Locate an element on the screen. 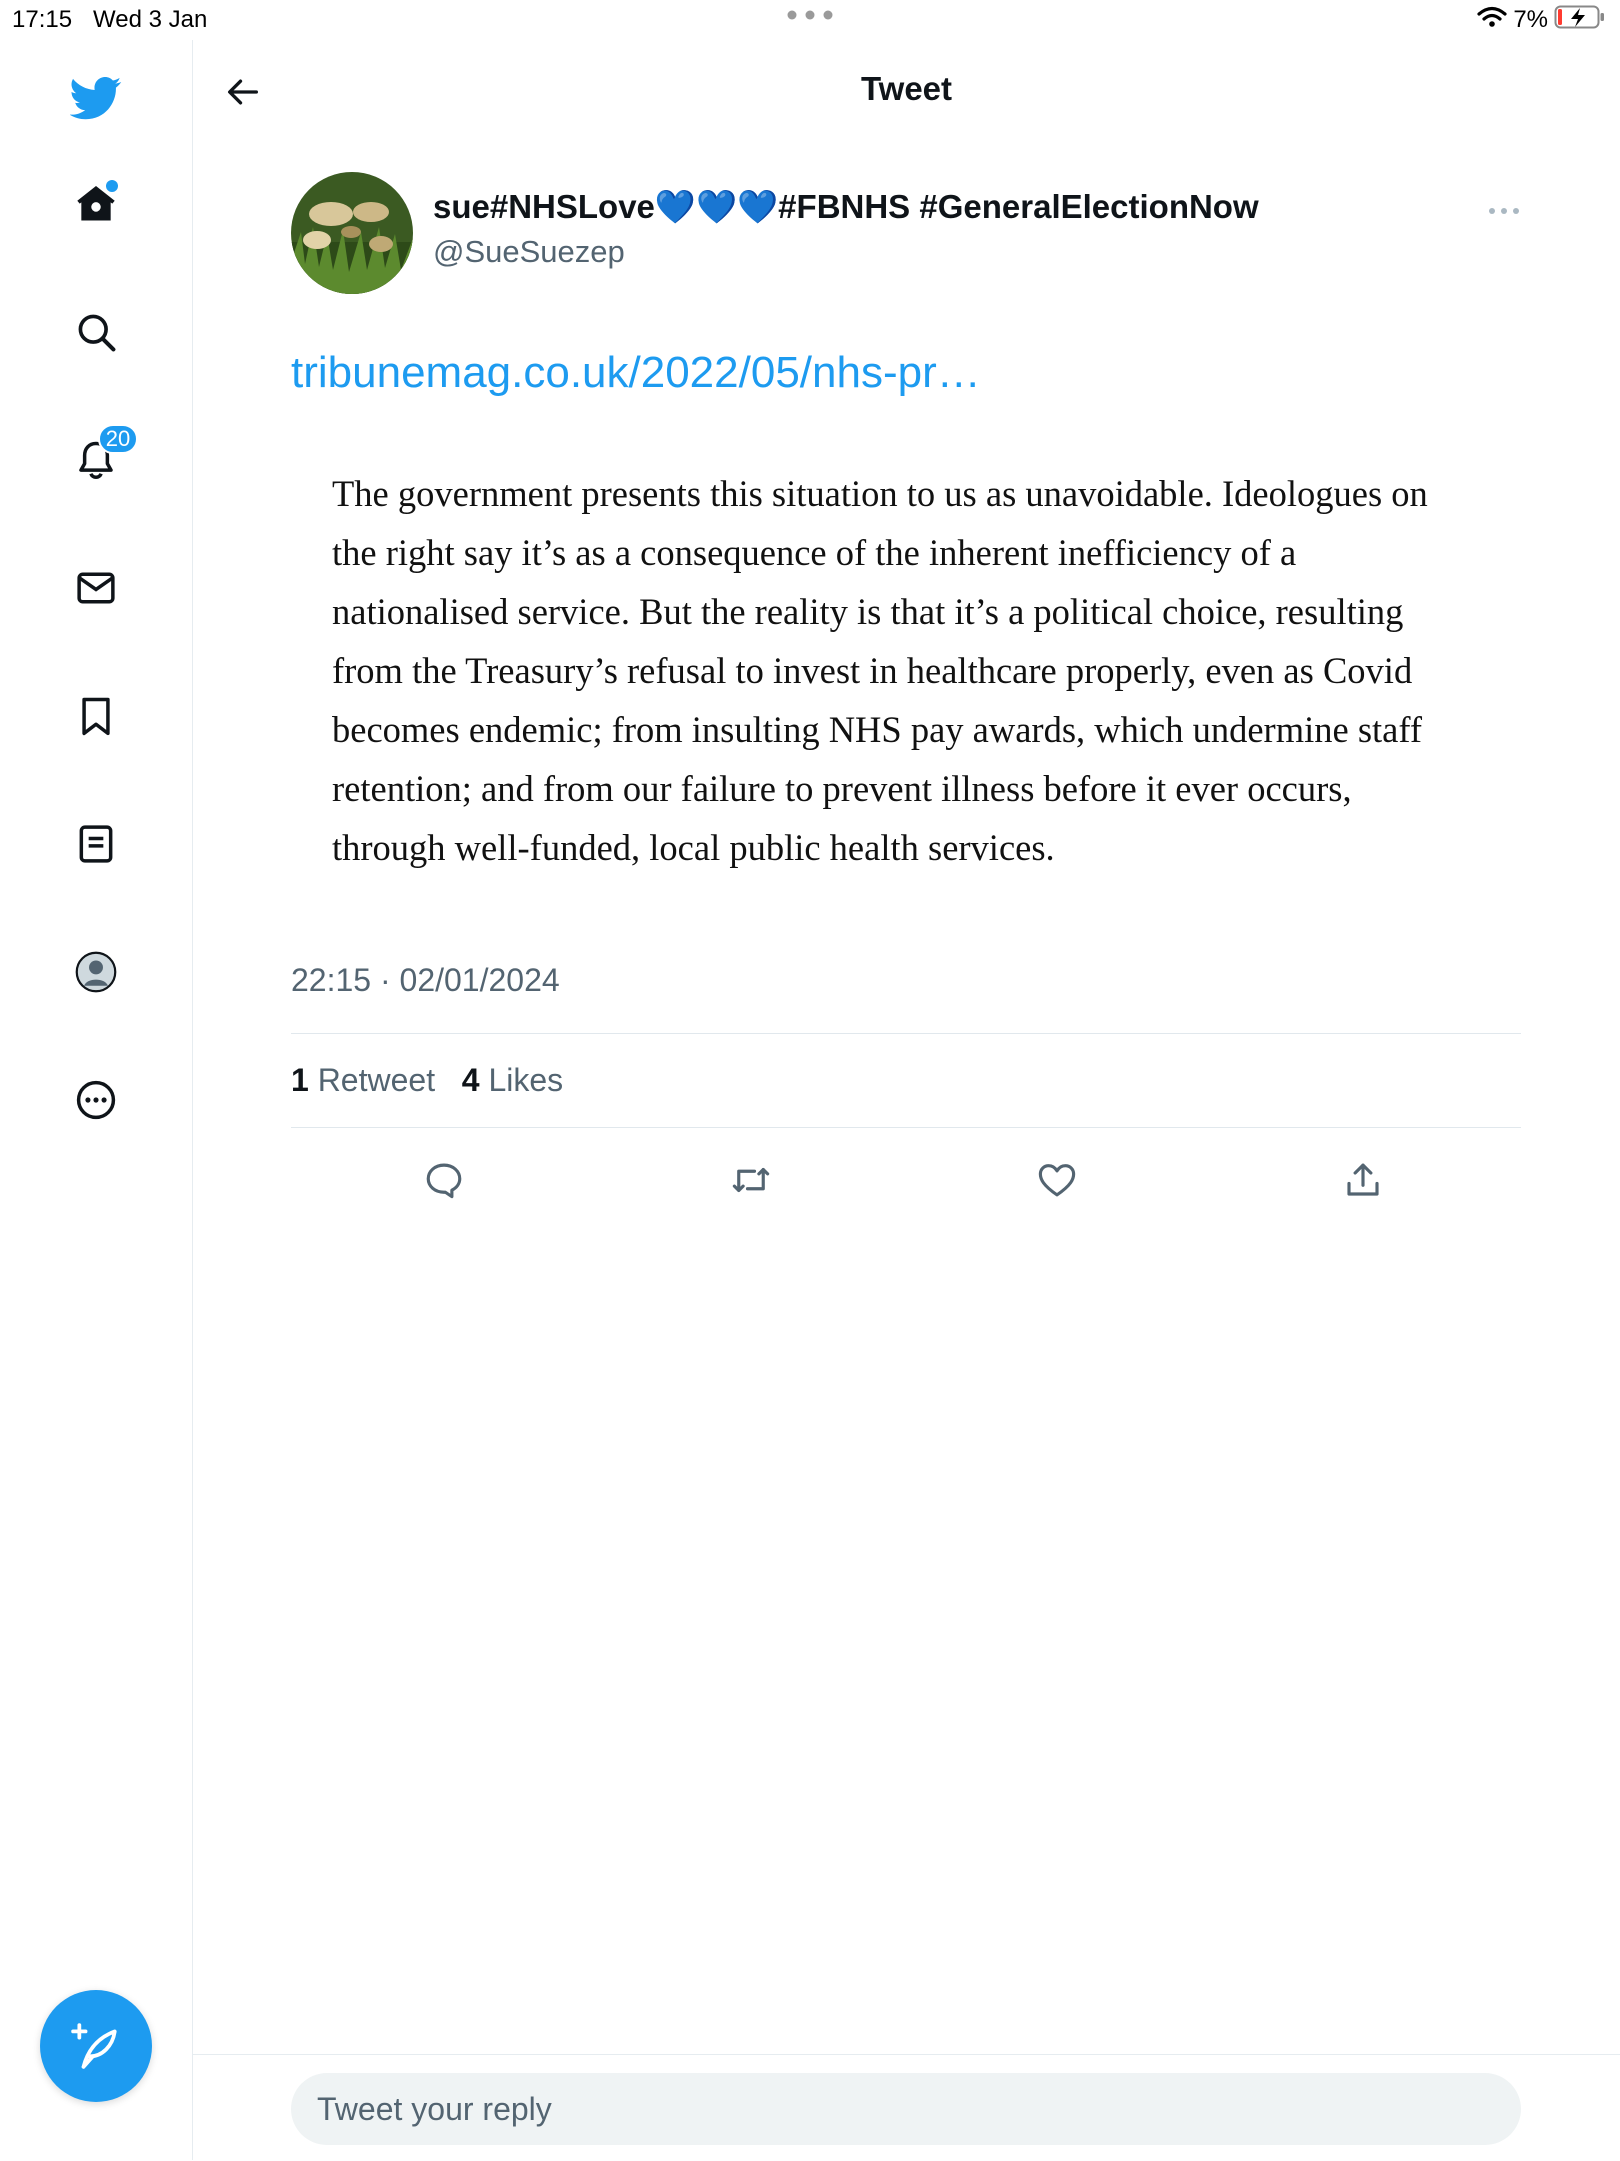 This screenshot has height=2161, width=1620. retweet-count: 1 is located at coordinates (300, 1080).